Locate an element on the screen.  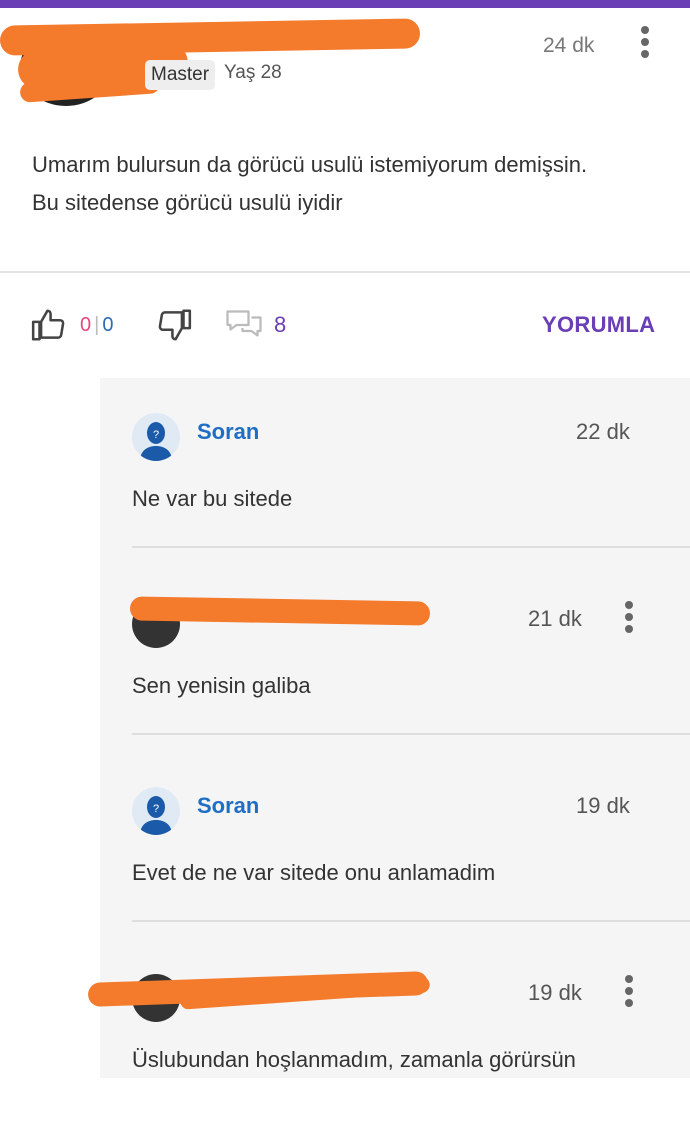
comment-item: ? Soran 22 dk Ne var bu sitede is located at coordinates (395, 471).